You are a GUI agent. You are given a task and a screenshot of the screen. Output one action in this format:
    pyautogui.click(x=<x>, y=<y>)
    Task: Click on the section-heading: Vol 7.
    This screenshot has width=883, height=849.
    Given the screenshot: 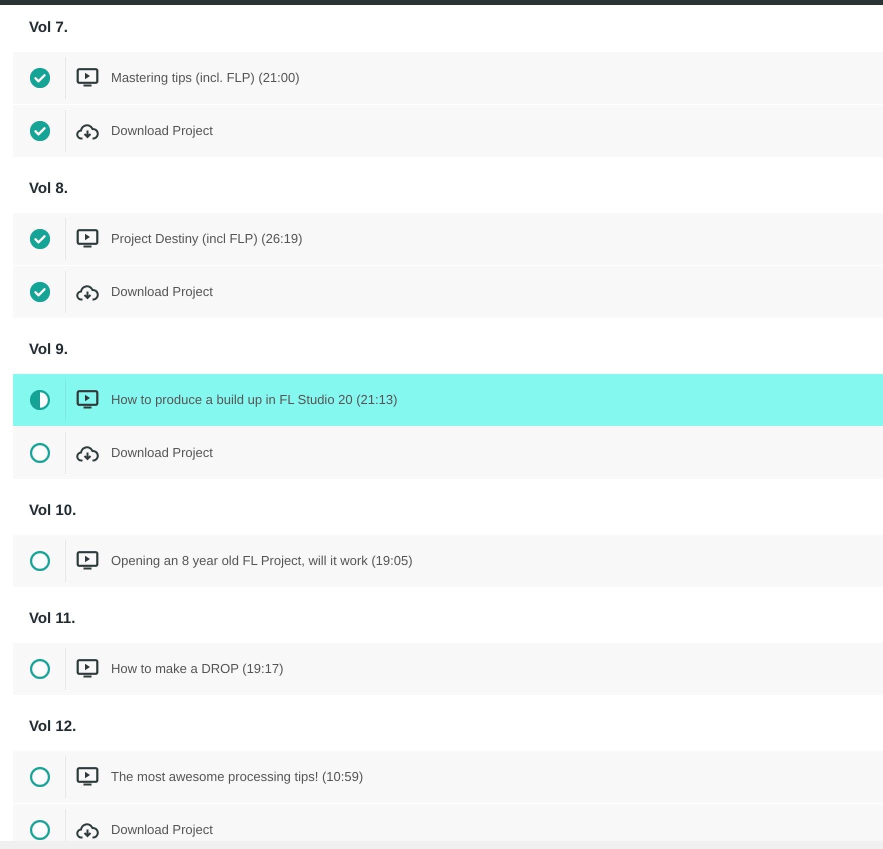 What is the action you would take?
    pyautogui.click(x=48, y=28)
    